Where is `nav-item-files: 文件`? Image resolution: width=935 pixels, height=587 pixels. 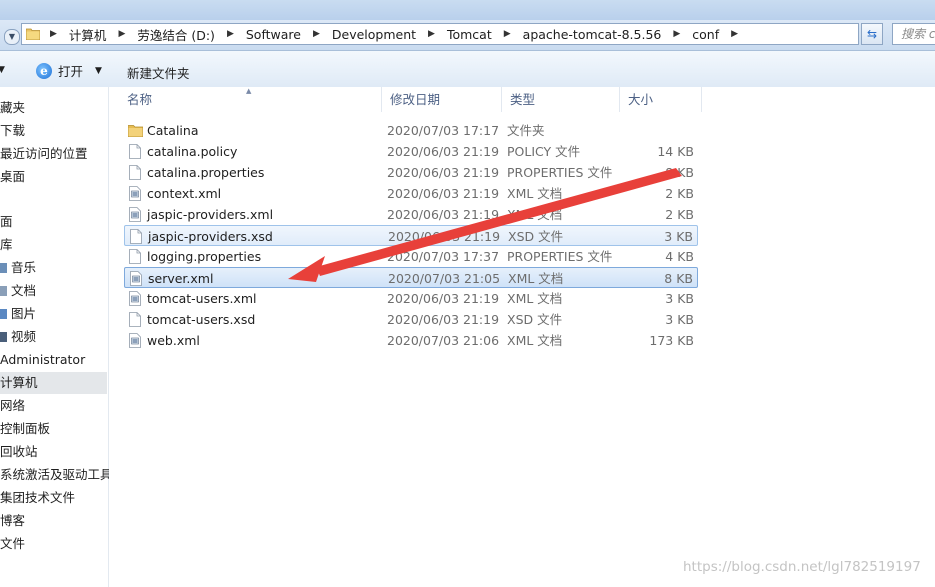
nav-item-files: 文件 is located at coordinates (12, 544).